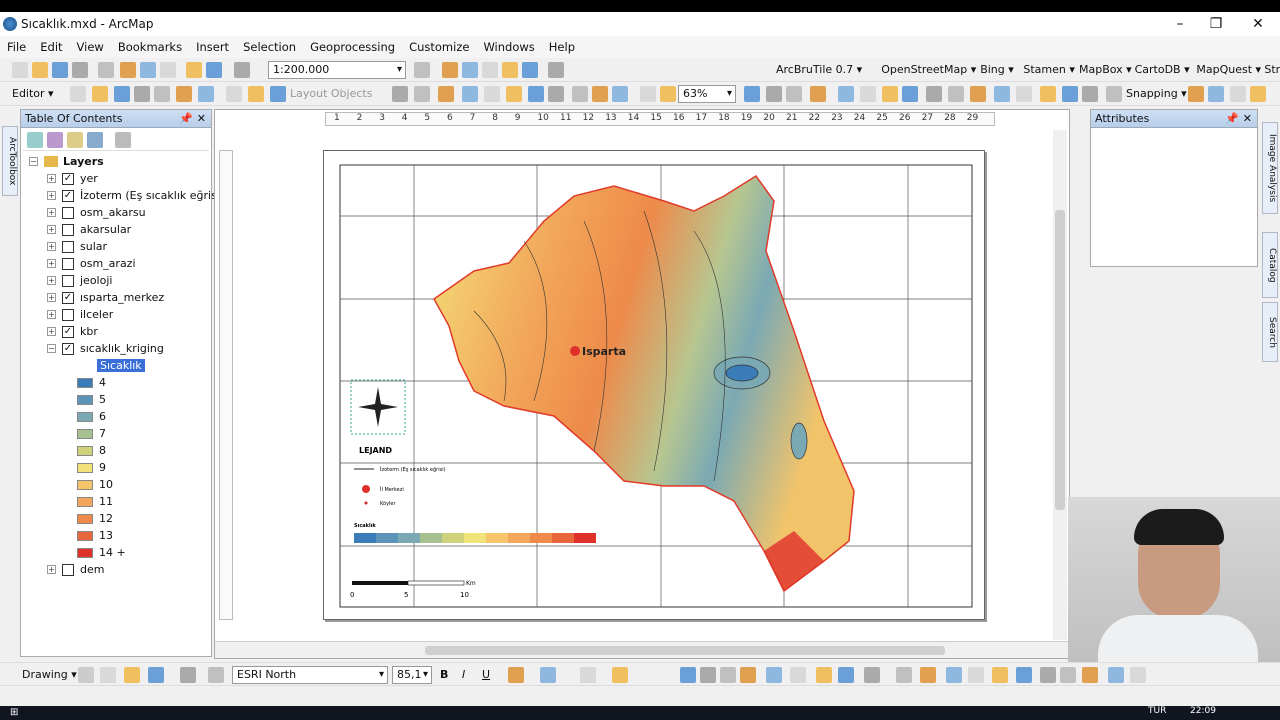  I want to click on standard-tool-0-icon, so click(20, 70).